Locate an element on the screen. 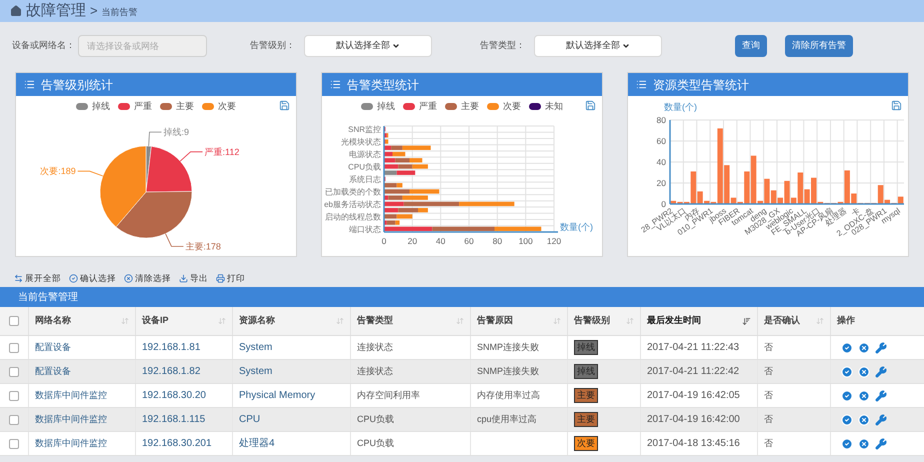  table-cell-text: cpu使用率过高 is located at coordinates (507, 419).